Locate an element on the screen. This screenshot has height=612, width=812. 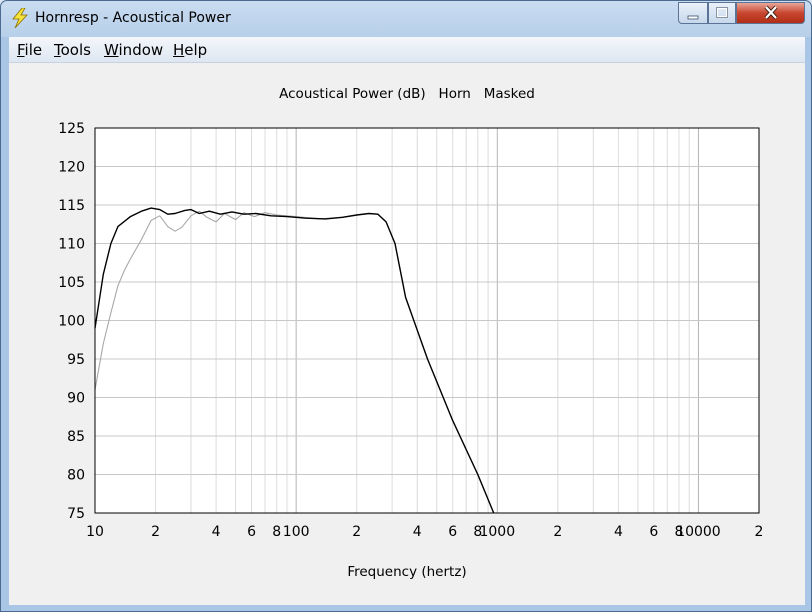
close-button is located at coordinates (770, 13).